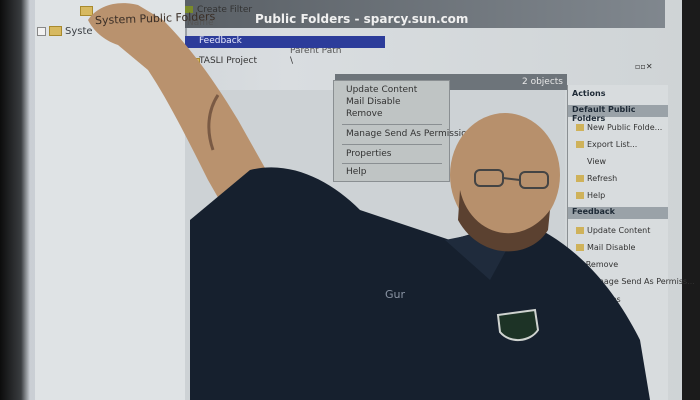  What do you see at coordinates (542, 82) in the screenshot?
I see `object-count: 2 objects` at bounding box center [542, 82].